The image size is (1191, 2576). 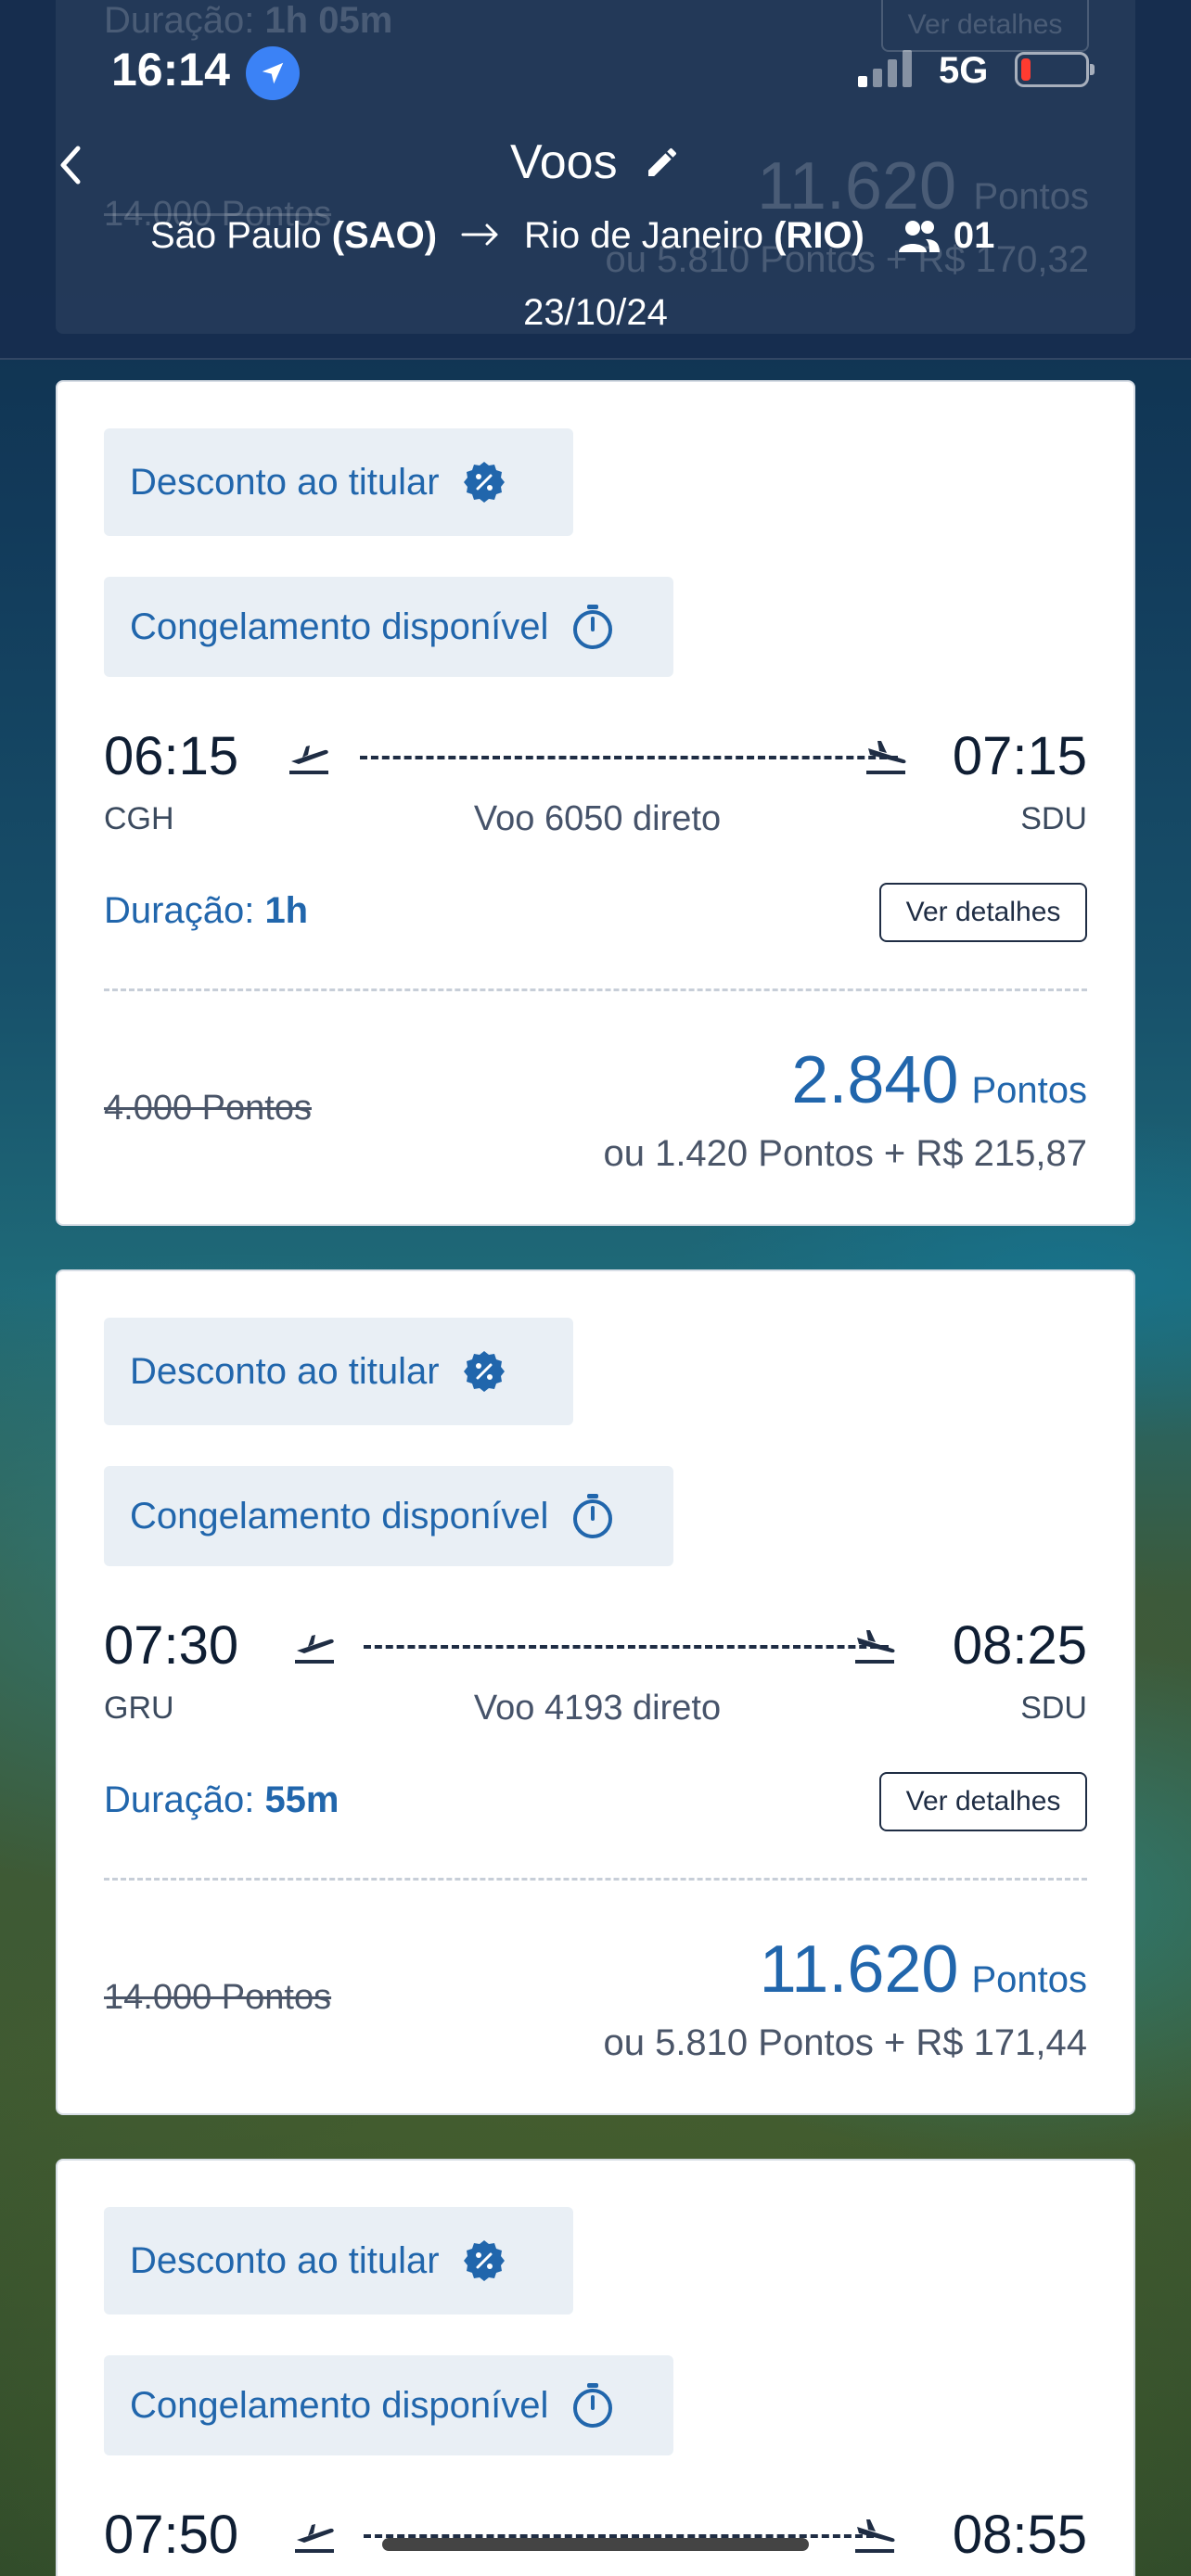 What do you see at coordinates (286, 910) in the screenshot?
I see `duration-value: 1h` at bounding box center [286, 910].